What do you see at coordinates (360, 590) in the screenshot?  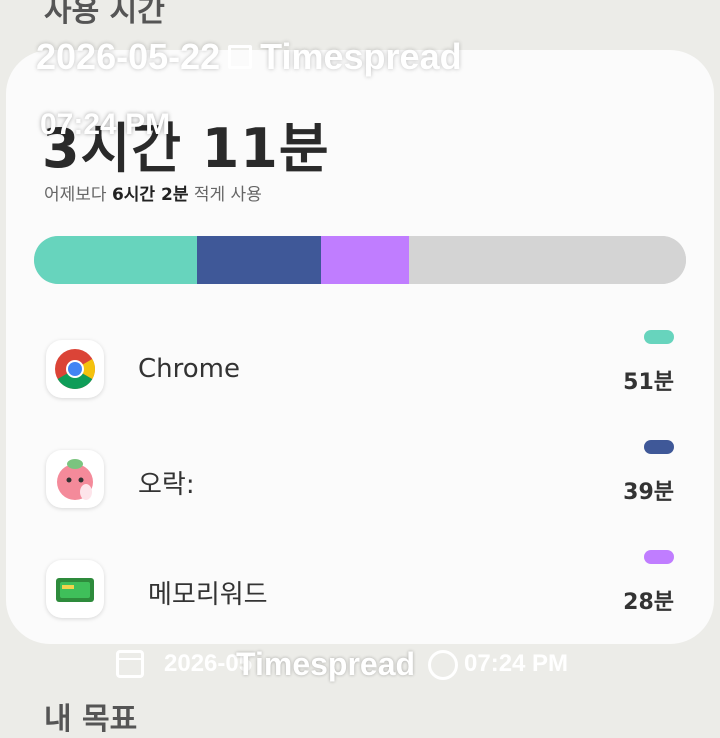 I see `app-row-memoryword: 메모리워드 28분` at bounding box center [360, 590].